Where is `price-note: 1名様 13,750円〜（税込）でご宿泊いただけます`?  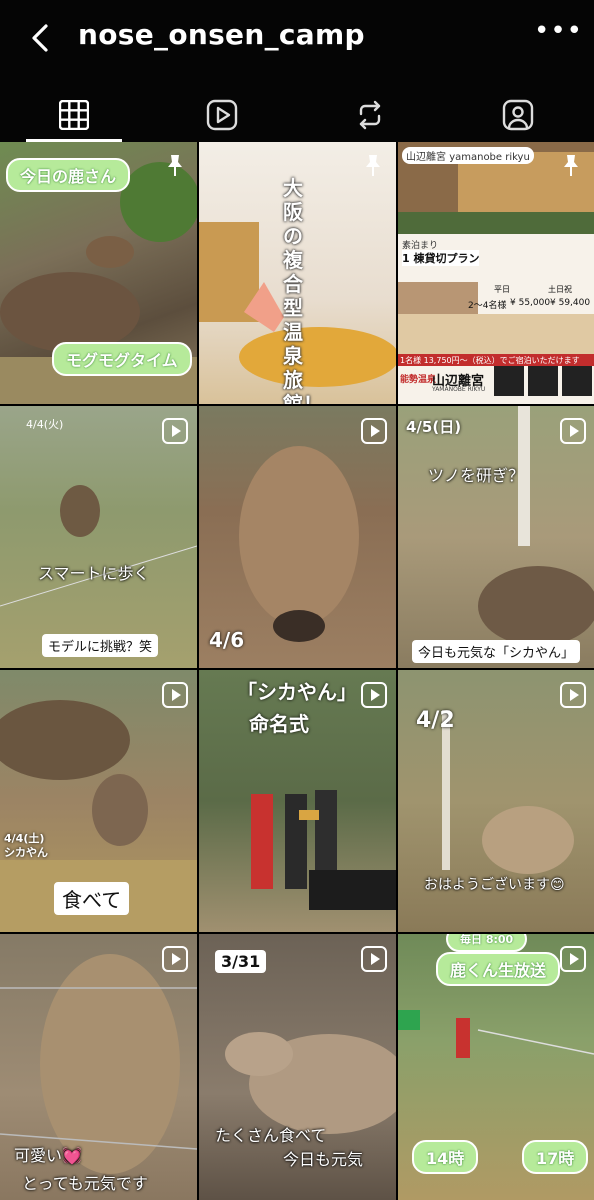 price-note: 1名様 13,750円〜（税込）でご宿泊いただけます is located at coordinates (490, 360).